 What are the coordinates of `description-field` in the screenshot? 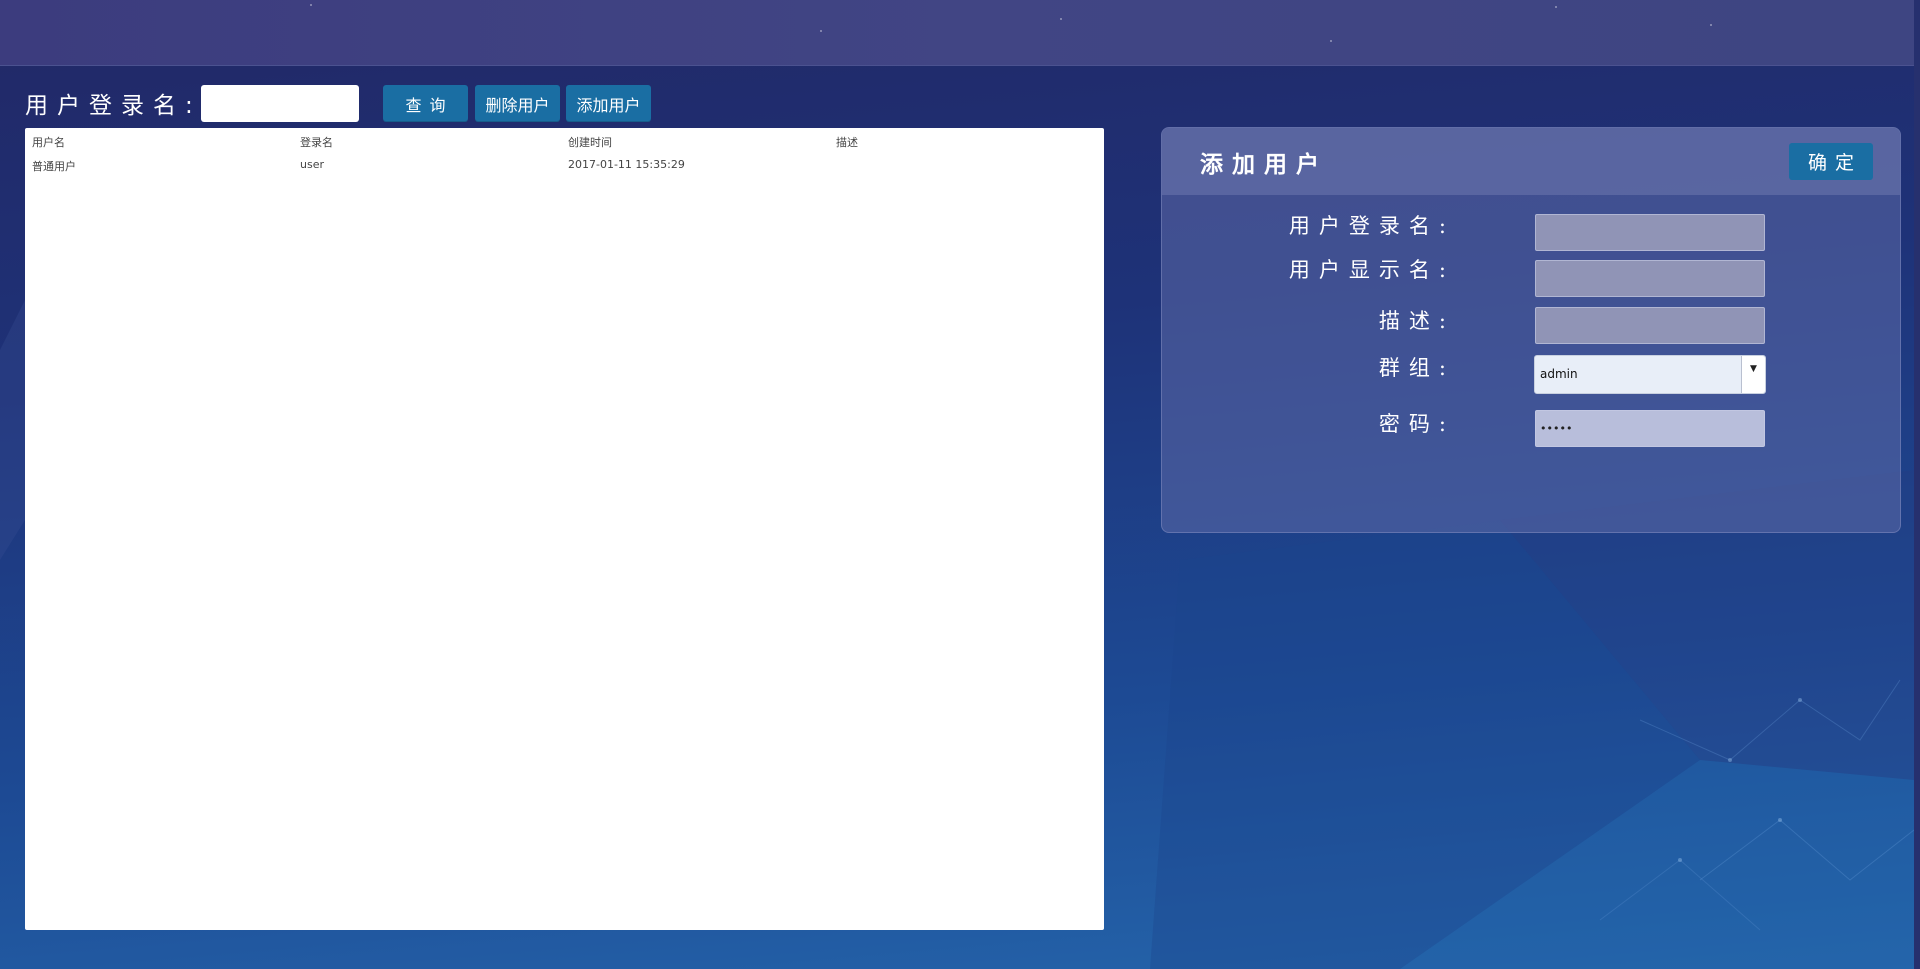 It's located at (1650, 325).